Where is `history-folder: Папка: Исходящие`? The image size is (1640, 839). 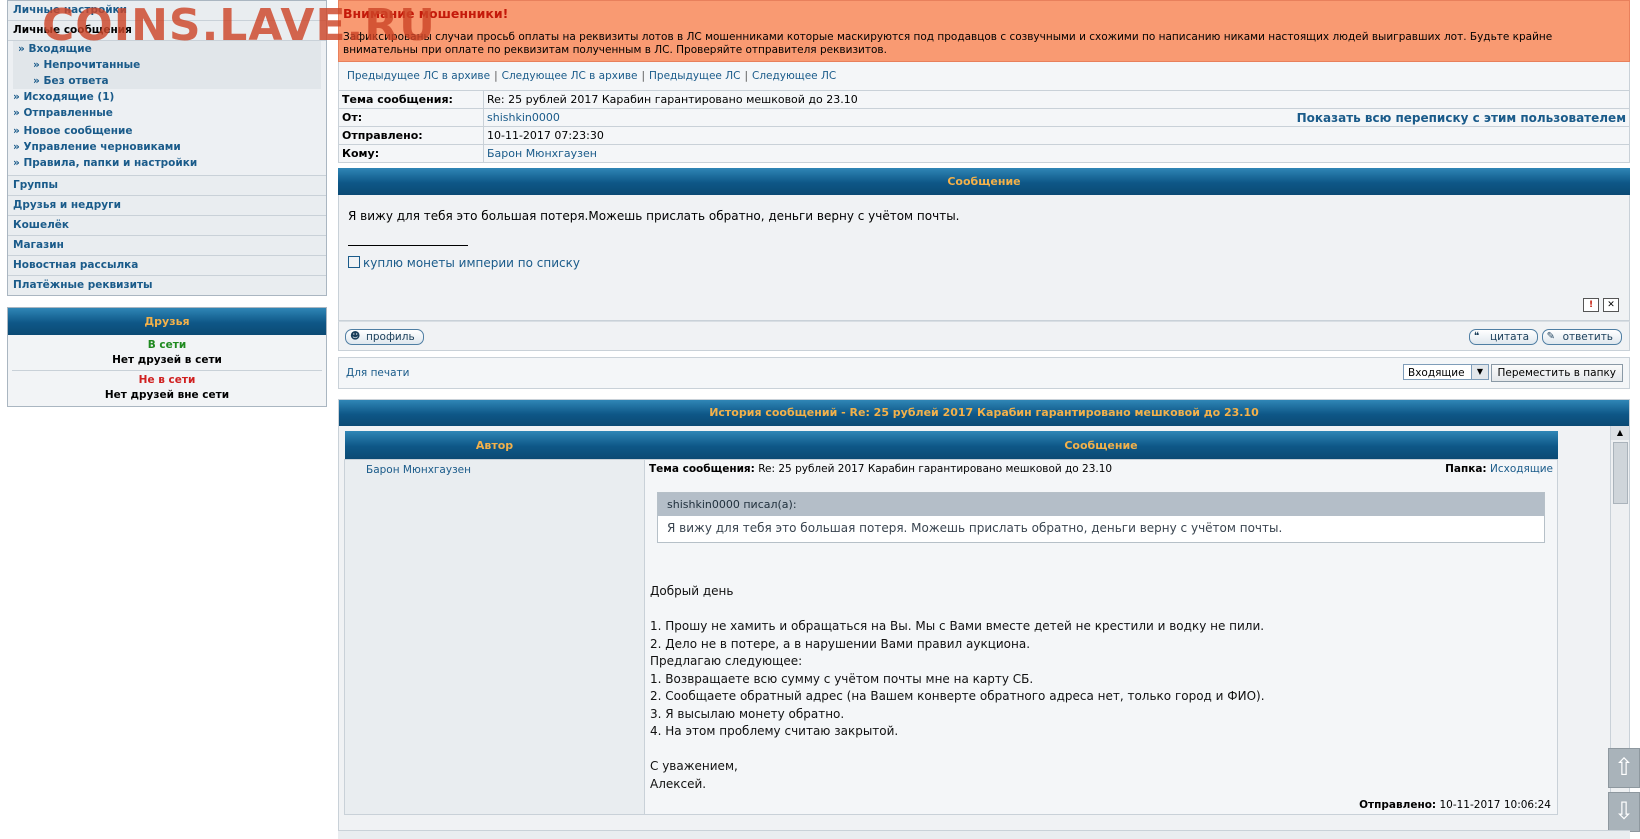 history-folder: Папка: Исходящие is located at coordinates (1499, 469).